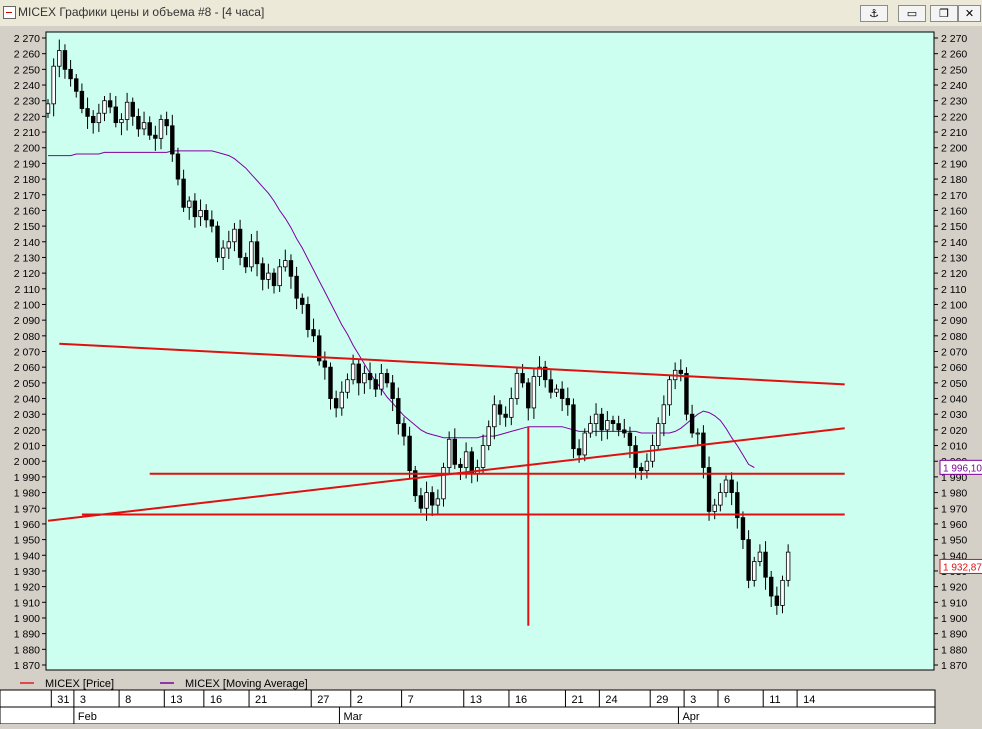  What do you see at coordinates (87, 717) in the screenshot?
I see `x-month-label: Feb` at bounding box center [87, 717].